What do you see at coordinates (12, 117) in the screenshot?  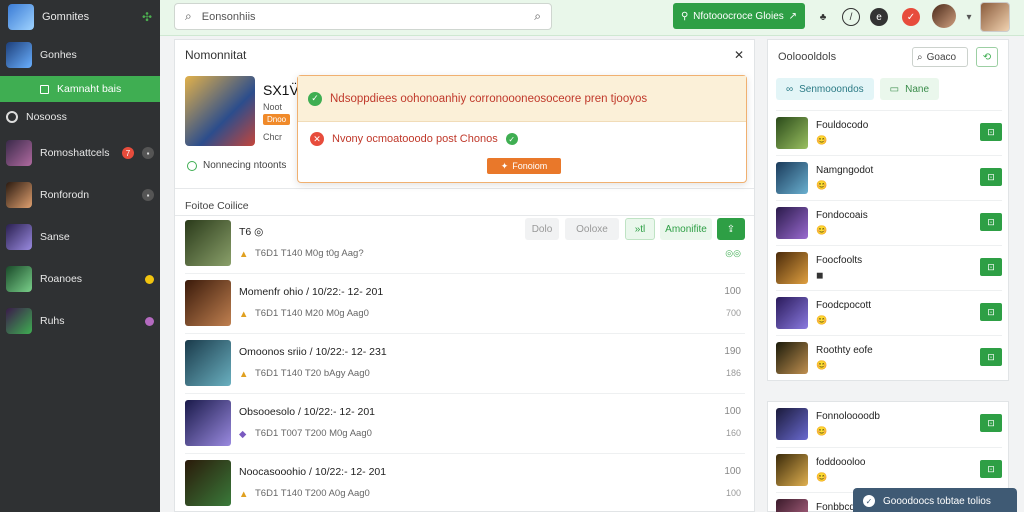 I see `circle-icon` at bounding box center [12, 117].